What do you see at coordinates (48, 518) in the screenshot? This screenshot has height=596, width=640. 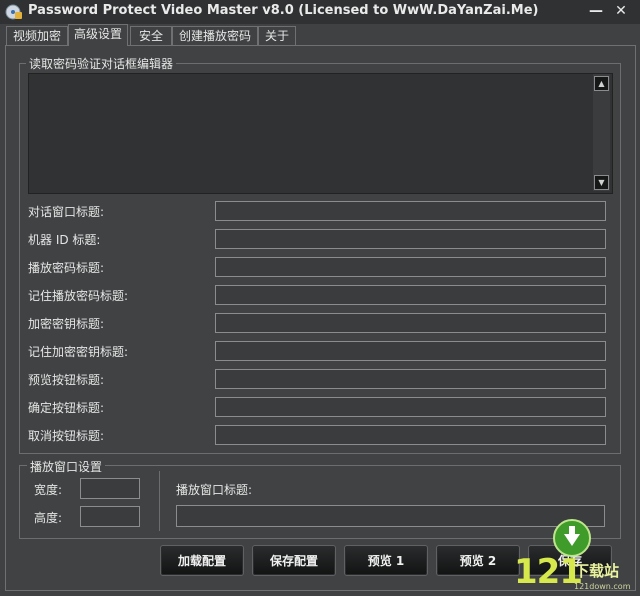 I see `height-label: 高度:` at bounding box center [48, 518].